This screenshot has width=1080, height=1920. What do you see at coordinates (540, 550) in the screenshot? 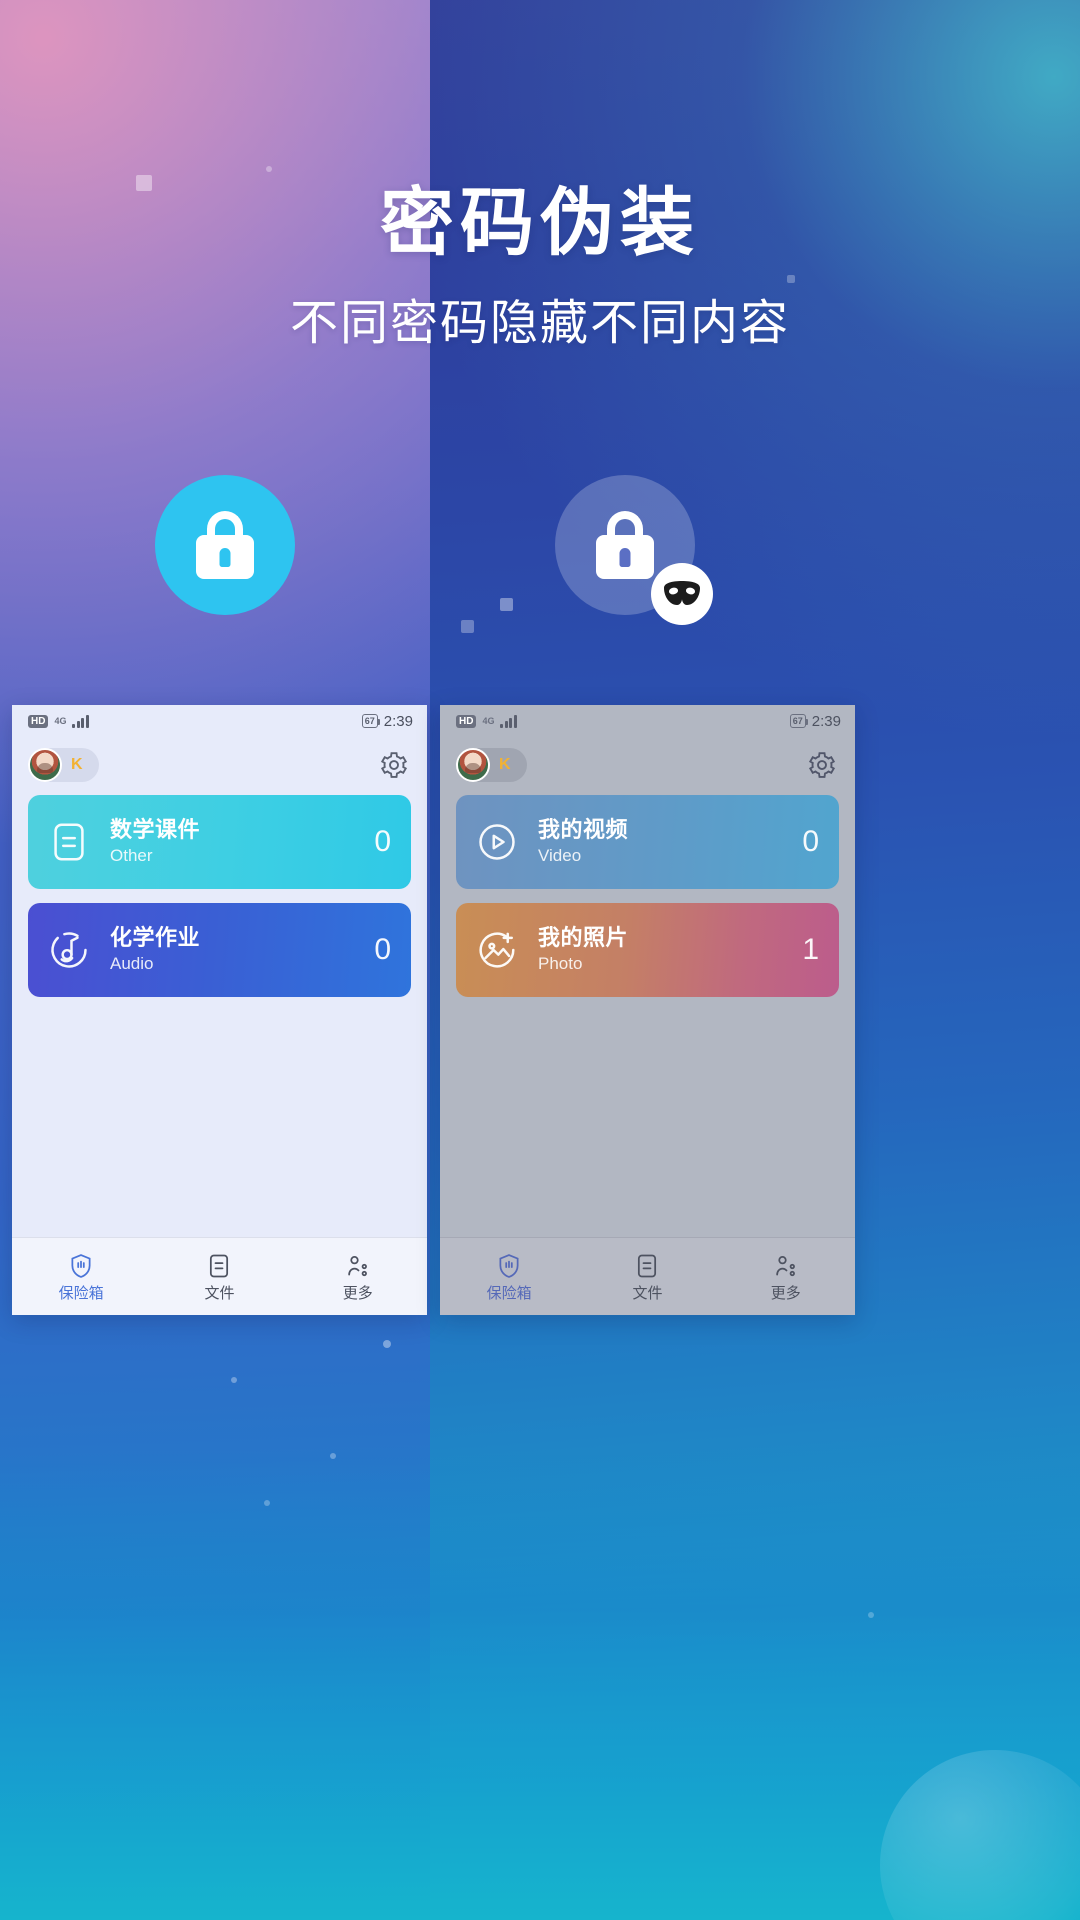
I see `lock-badges` at bounding box center [540, 550].